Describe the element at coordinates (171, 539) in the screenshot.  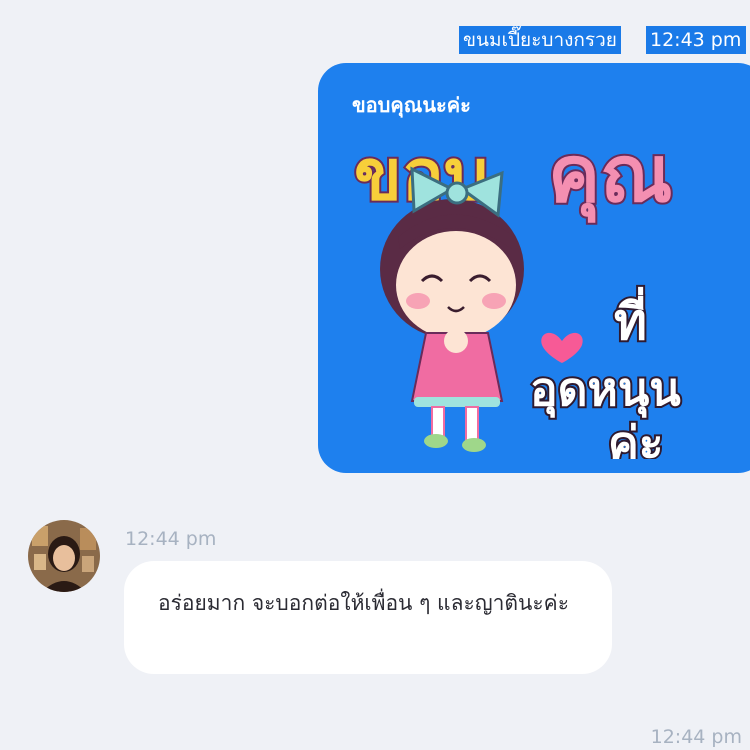
I see `incoming-message-time: 12:44 pm` at that location.